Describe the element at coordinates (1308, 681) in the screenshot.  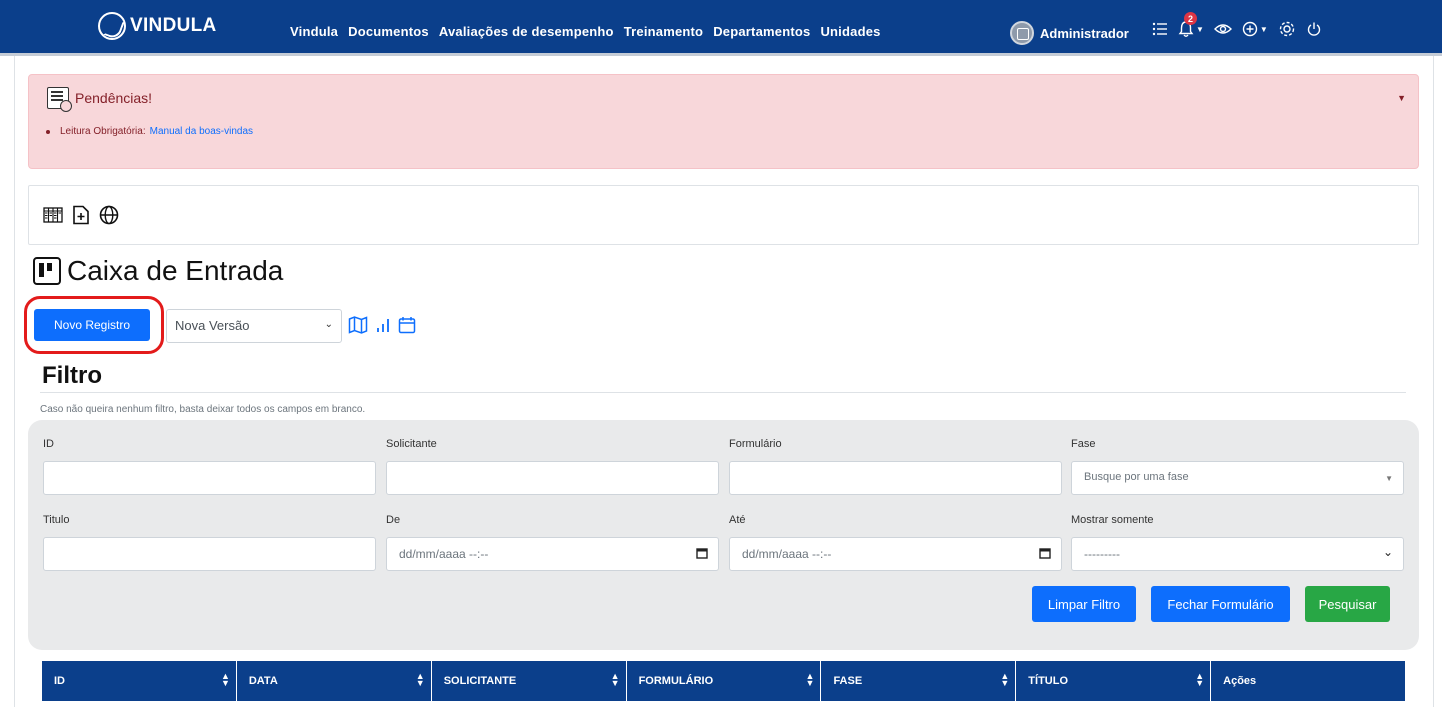
I see `column-header-acoes: Ações` at that location.